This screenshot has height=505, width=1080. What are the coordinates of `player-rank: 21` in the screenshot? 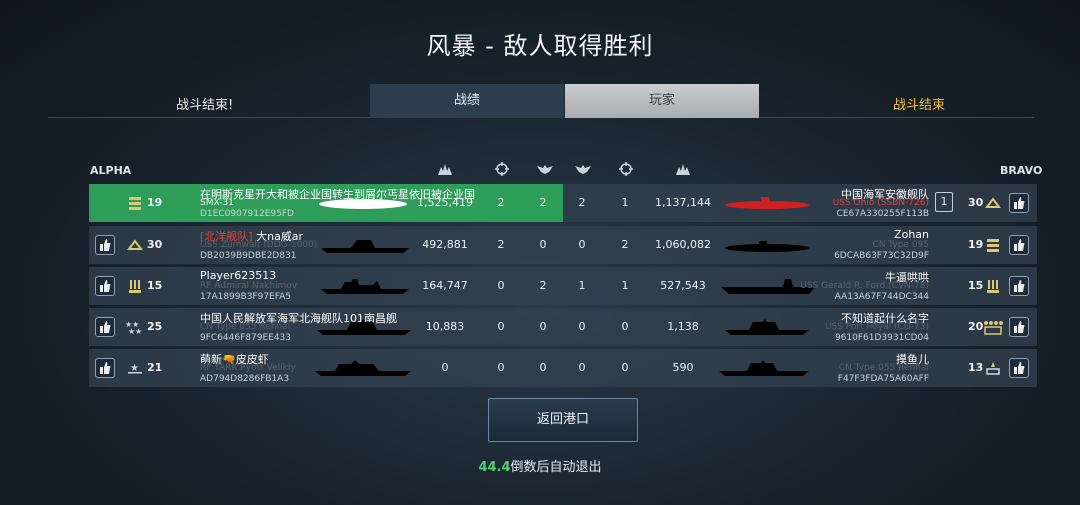 It's located at (155, 367).